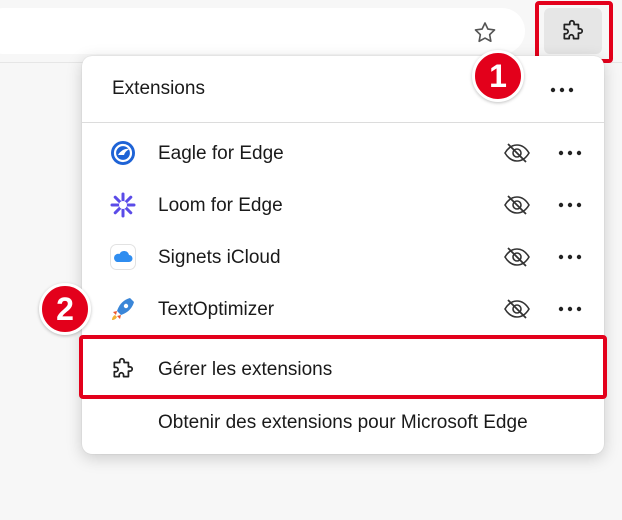 This screenshot has height=520, width=622. Describe the element at coordinates (343, 153) in the screenshot. I see `extension-item-eagle: Eagle for Edge` at that location.